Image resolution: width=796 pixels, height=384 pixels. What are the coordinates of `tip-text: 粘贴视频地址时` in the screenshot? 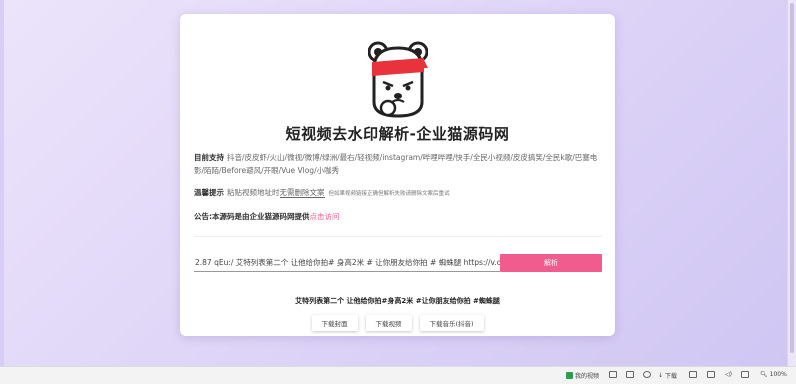 It's located at (253, 192).